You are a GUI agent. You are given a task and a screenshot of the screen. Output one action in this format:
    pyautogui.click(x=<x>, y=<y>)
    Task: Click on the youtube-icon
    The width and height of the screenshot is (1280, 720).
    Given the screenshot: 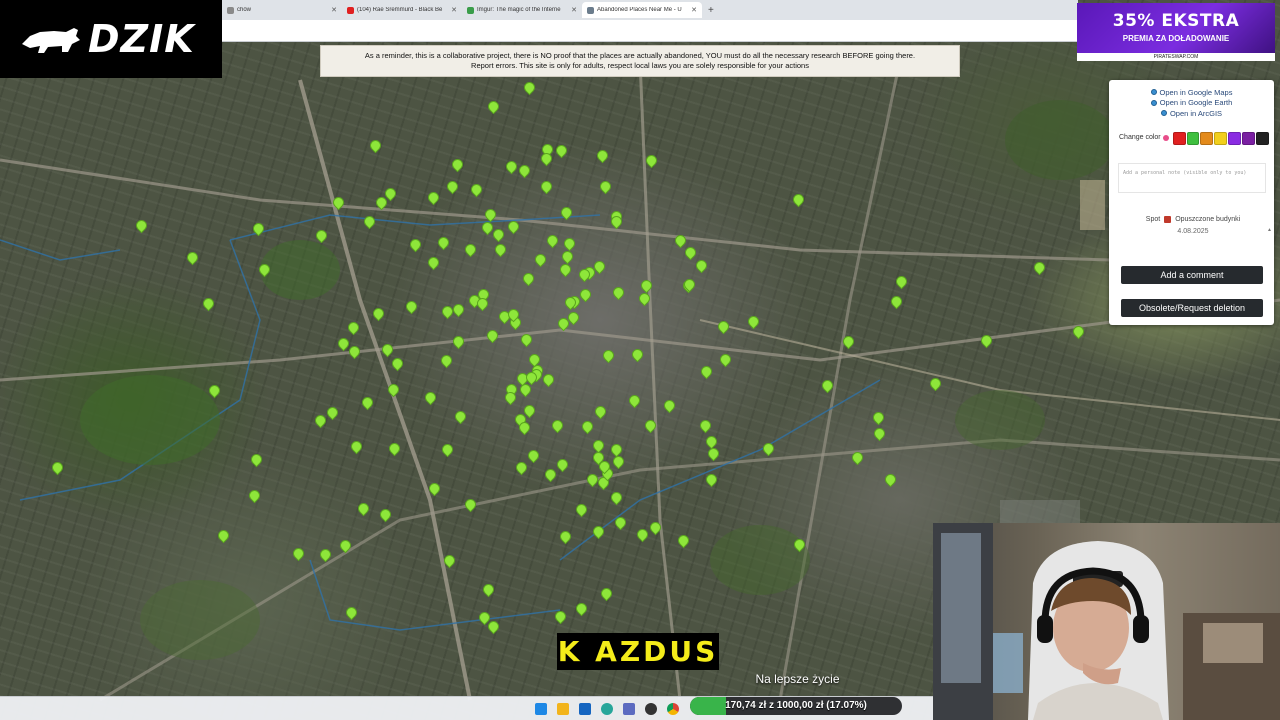 What is the action you would take?
    pyautogui.click(x=350, y=10)
    